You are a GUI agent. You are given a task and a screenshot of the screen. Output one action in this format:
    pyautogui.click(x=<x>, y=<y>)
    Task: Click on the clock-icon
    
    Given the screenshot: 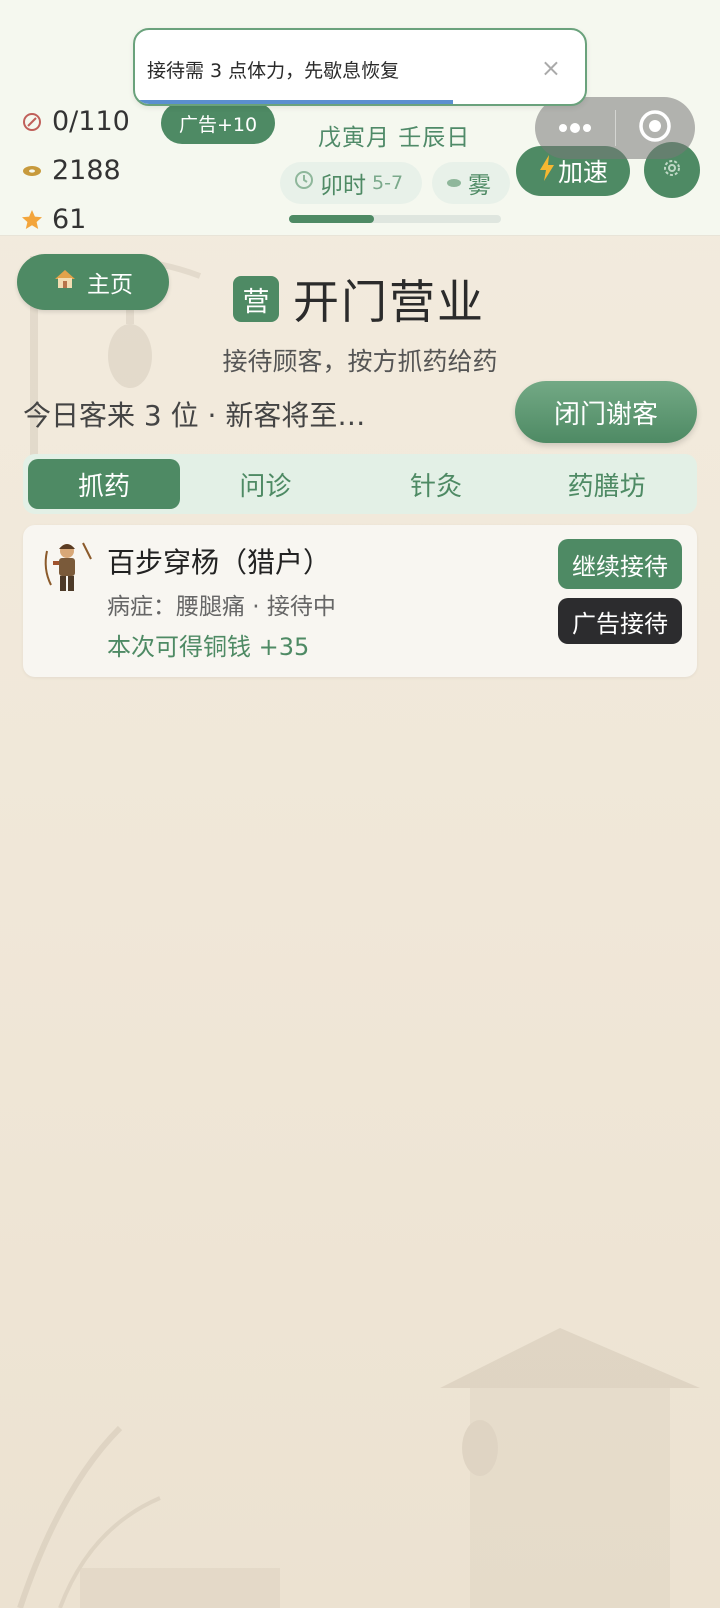 What is the action you would take?
    pyautogui.click(x=304, y=183)
    